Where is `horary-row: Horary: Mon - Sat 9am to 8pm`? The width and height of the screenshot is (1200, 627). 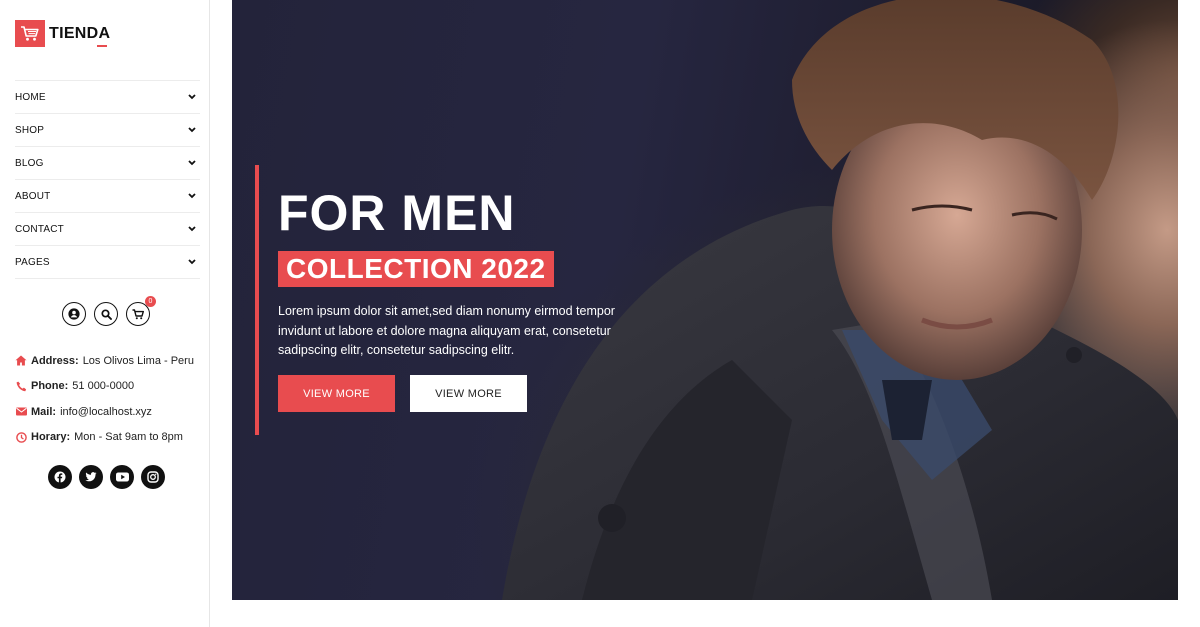
horary-row: Horary: Mon - Sat 9am to 8pm is located at coordinates (110, 438).